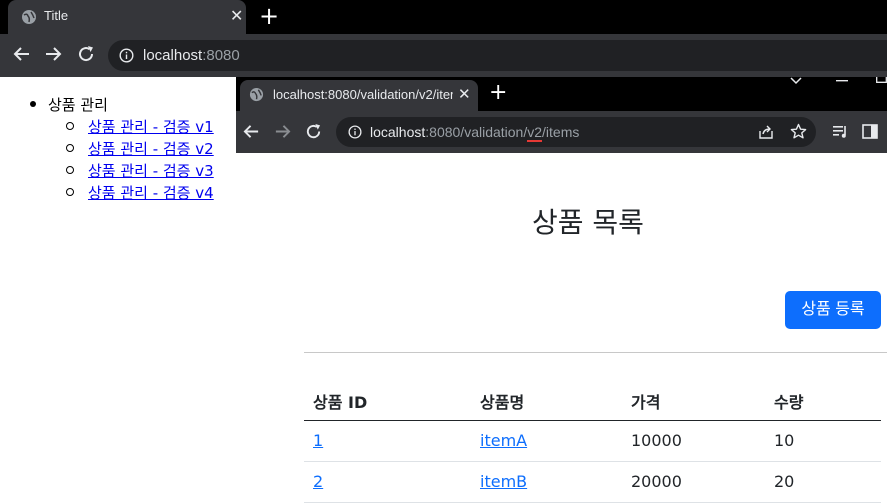 Image resolution: width=887 pixels, height=503 pixels. I want to click on header-price: 가격, so click(646, 402).